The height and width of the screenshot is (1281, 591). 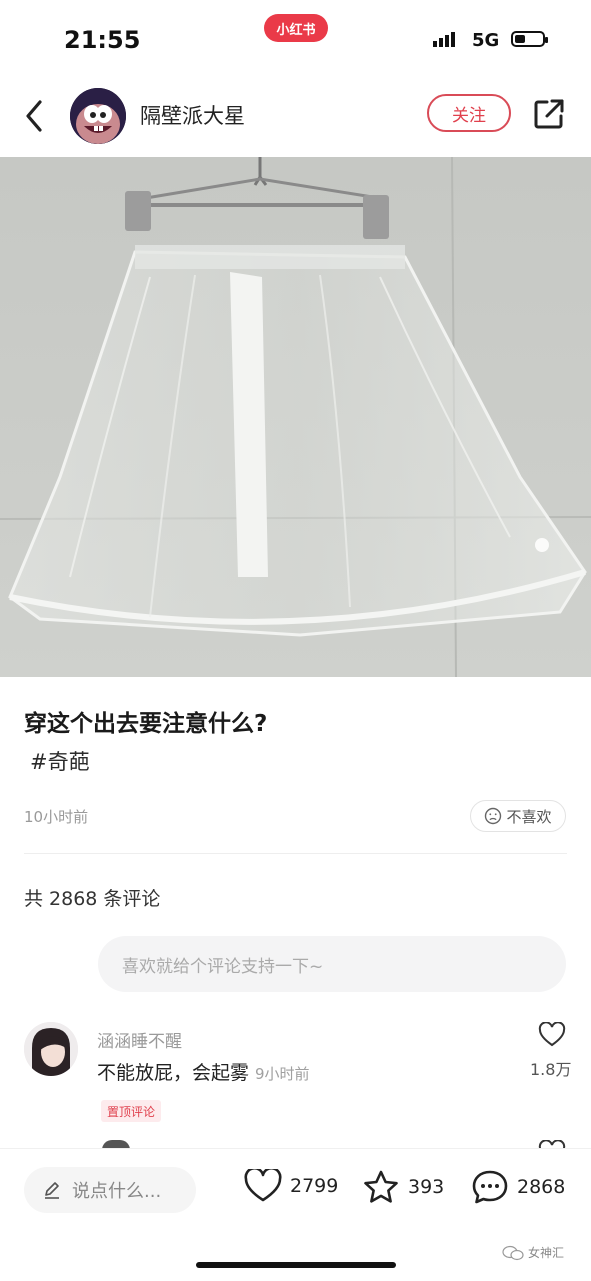 What do you see at coordinates (529, 816) in the screenshot?
I see `dislike-label: 不喜欢` at bounding box center [529, 816].